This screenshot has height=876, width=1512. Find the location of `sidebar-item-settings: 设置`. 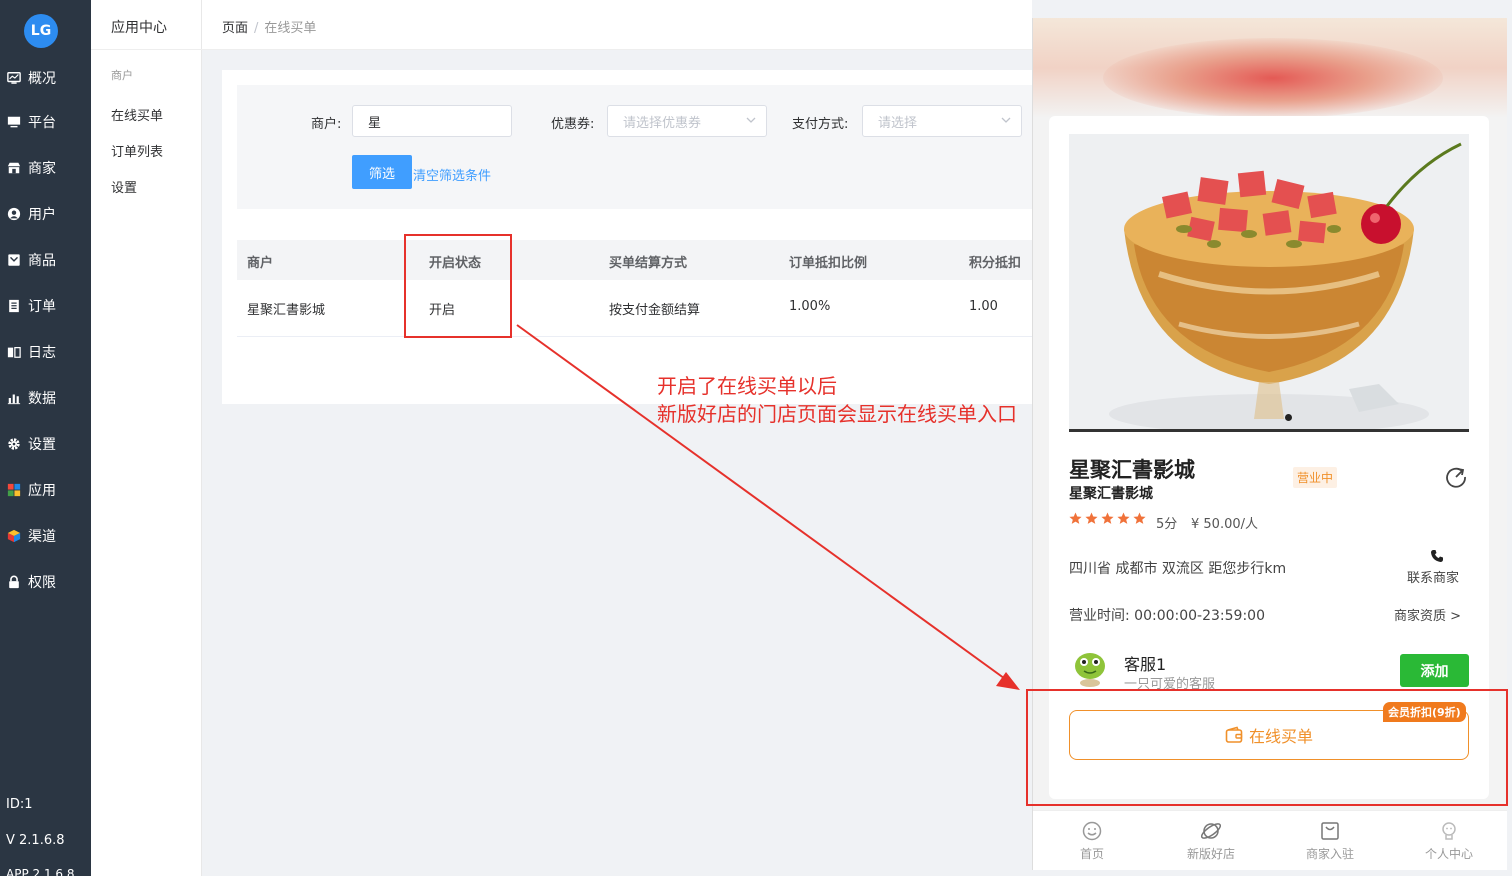

sidebar-item-settings: 设置 is located at coordinates (45, 444).